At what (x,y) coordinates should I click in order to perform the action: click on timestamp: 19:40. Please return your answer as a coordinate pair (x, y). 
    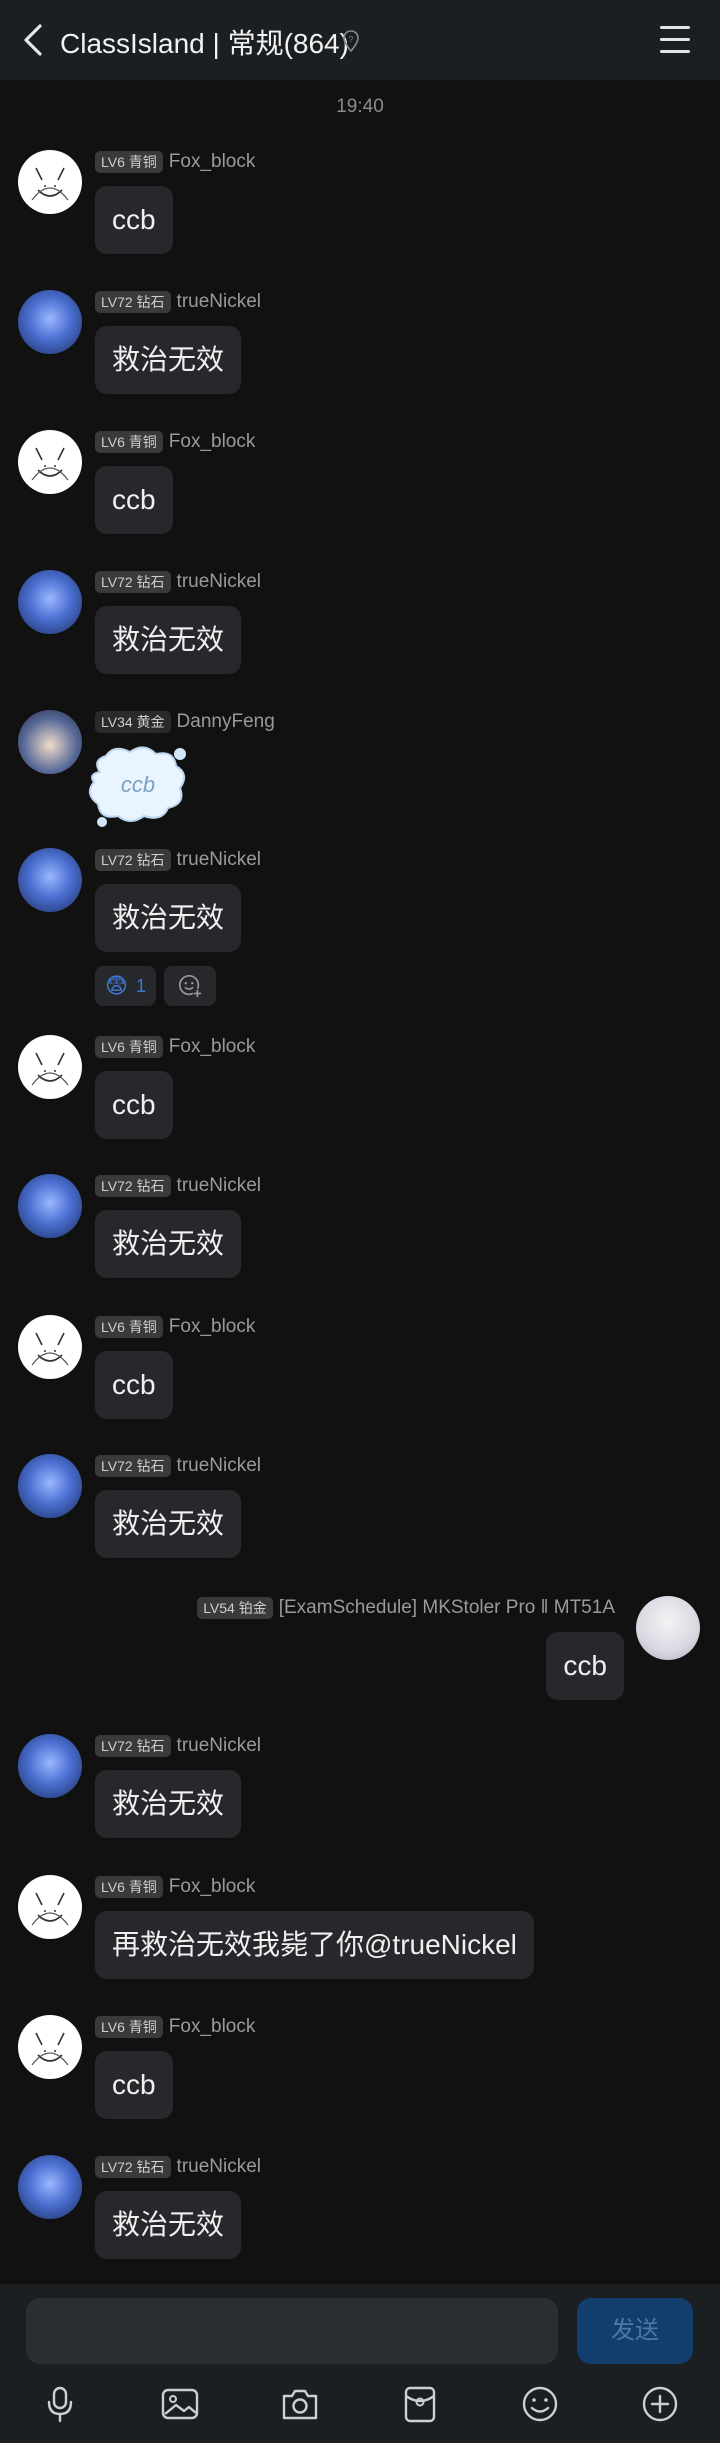
    Looking at the image, I should click on (360, 106).